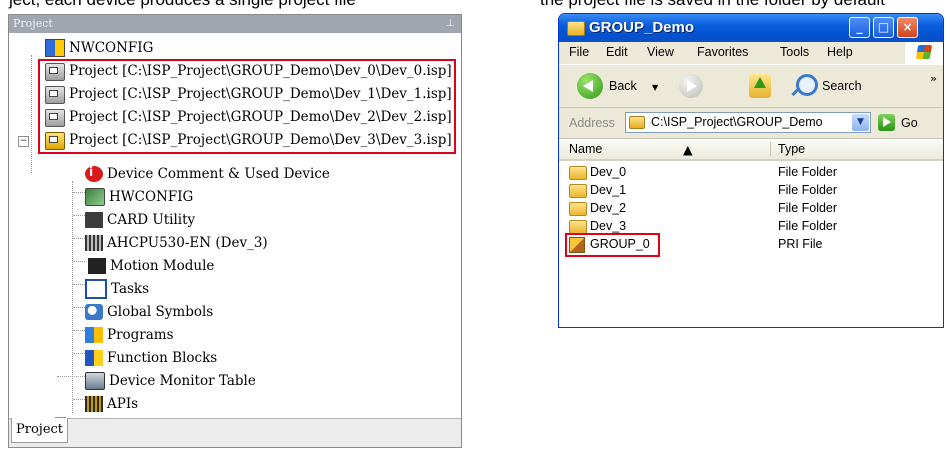  What do you see at coordinates (97, 266) in the screenshot?
I see `motion-module-icon` at bounding box center [97, 266].